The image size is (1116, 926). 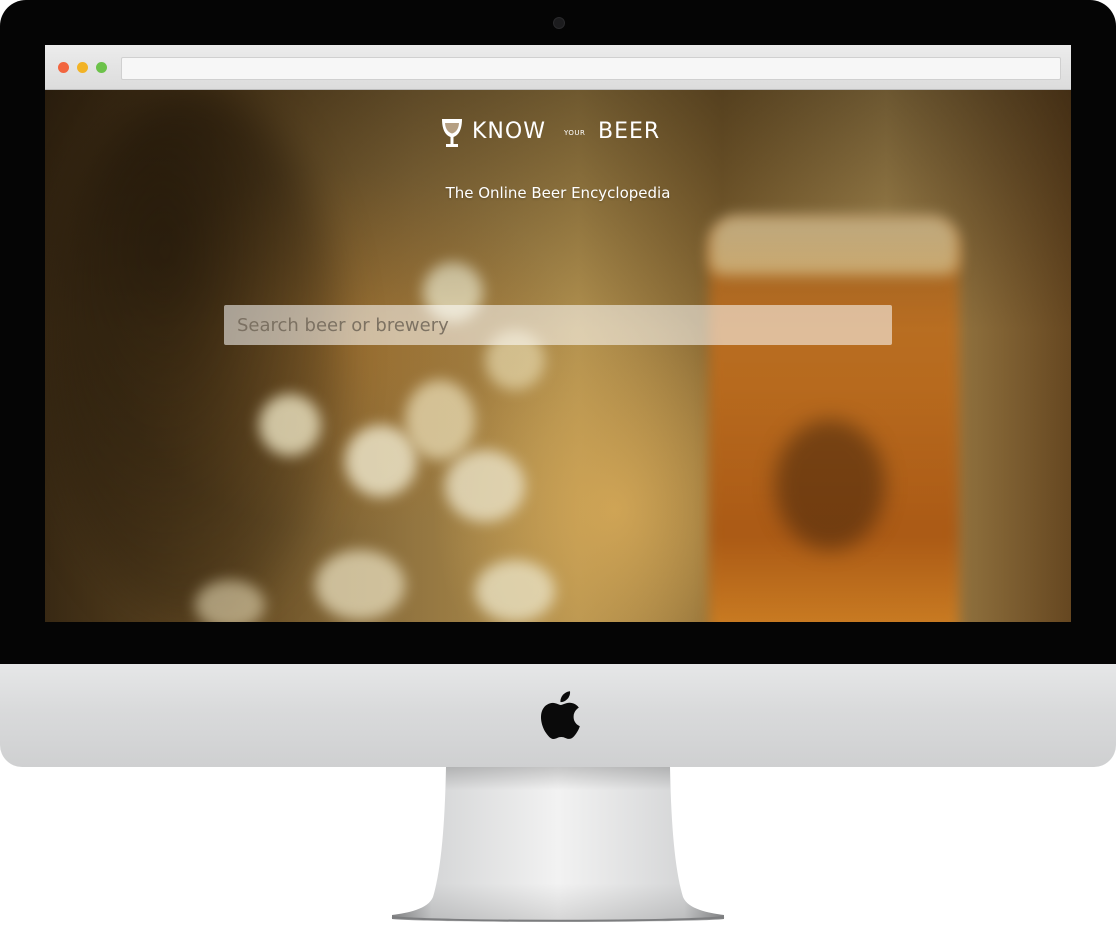 I want to click on site-logo: KNOW YOUR BEER, so click(x=560, y=135).